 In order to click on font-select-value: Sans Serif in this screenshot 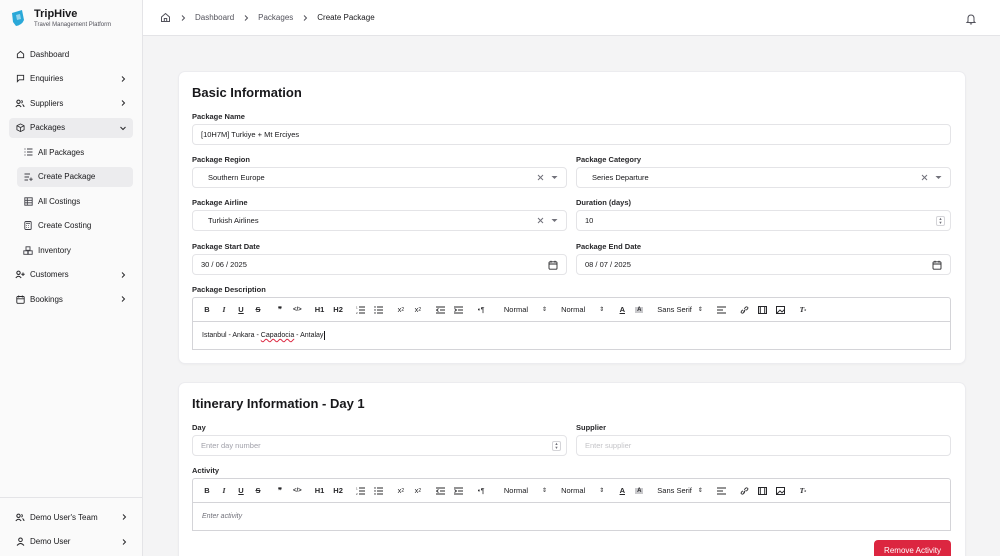, I will do `click(674, 309)`.